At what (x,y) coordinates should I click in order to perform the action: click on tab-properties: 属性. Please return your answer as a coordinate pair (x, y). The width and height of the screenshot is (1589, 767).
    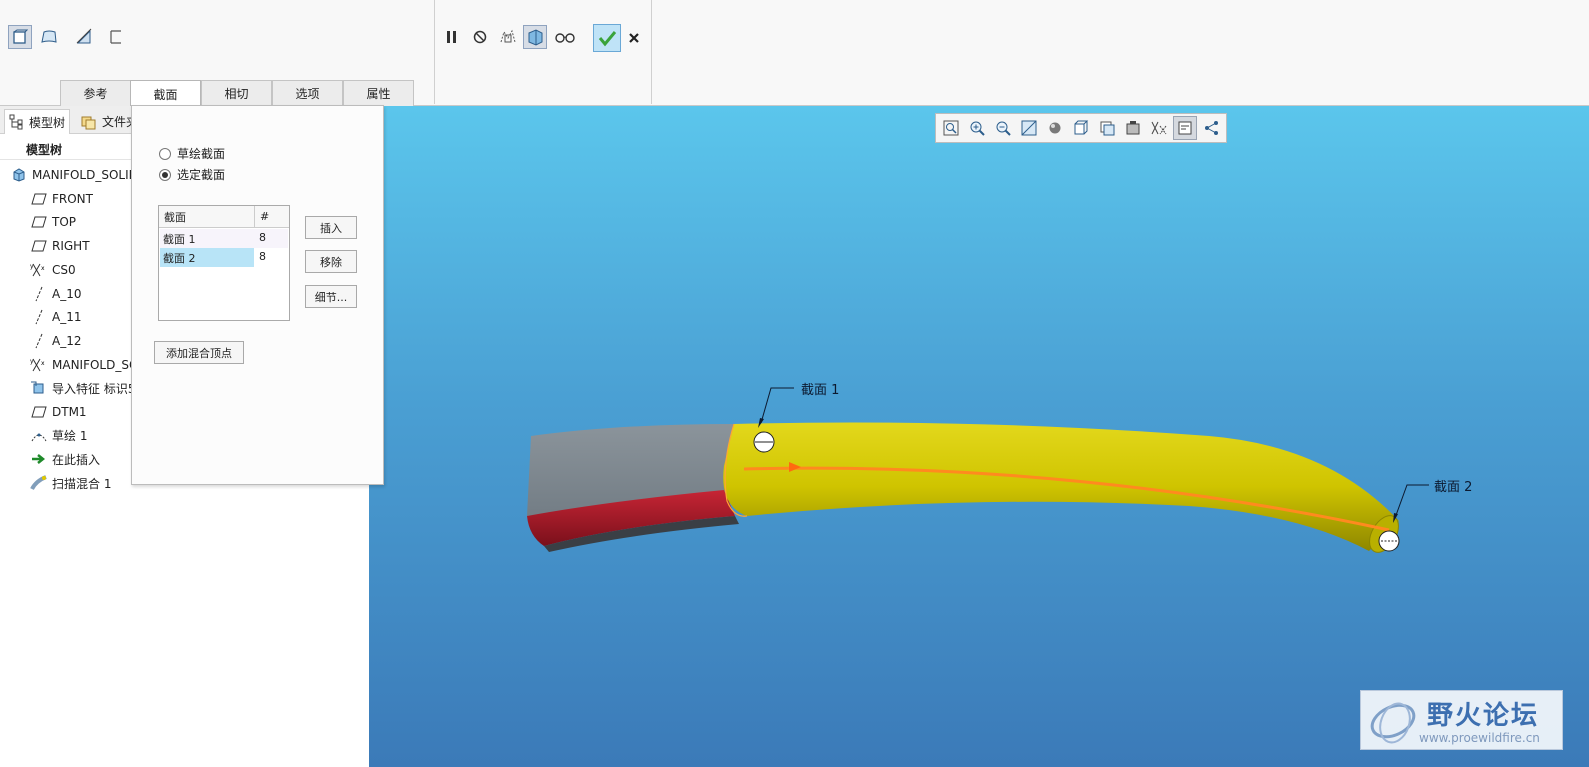
    Looking at the image, I should click on (378, 93).